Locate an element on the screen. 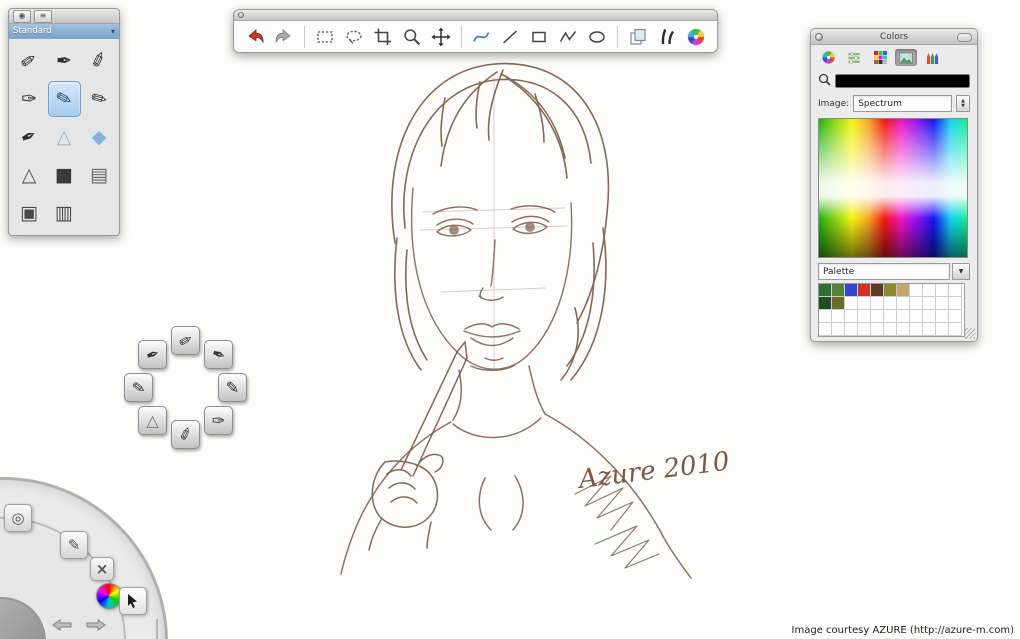  lagoon-undo-button is located at coordinates (63, 625).